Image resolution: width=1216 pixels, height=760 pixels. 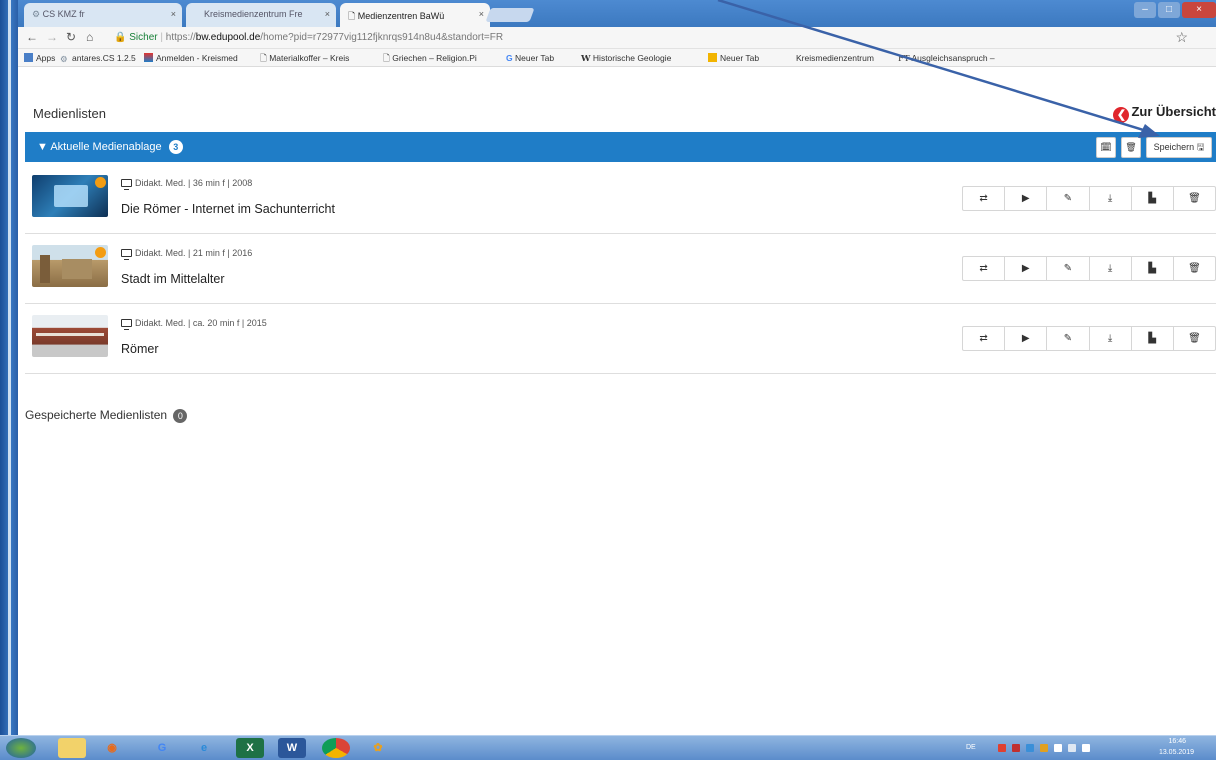 I want to click on bookmark-materialkoffer: 🗋 Materialkoffer – Kreis, so click(x=304, y=60).